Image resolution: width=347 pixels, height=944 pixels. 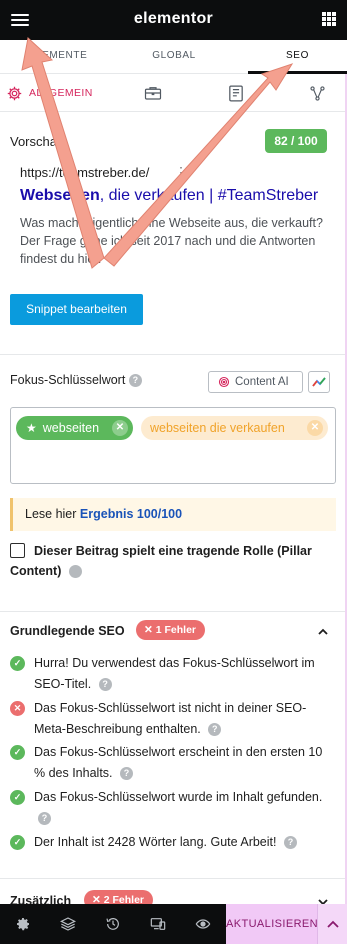 I want to click on serp-url: https://teamstreber.de/, so click(x=85, y=172).